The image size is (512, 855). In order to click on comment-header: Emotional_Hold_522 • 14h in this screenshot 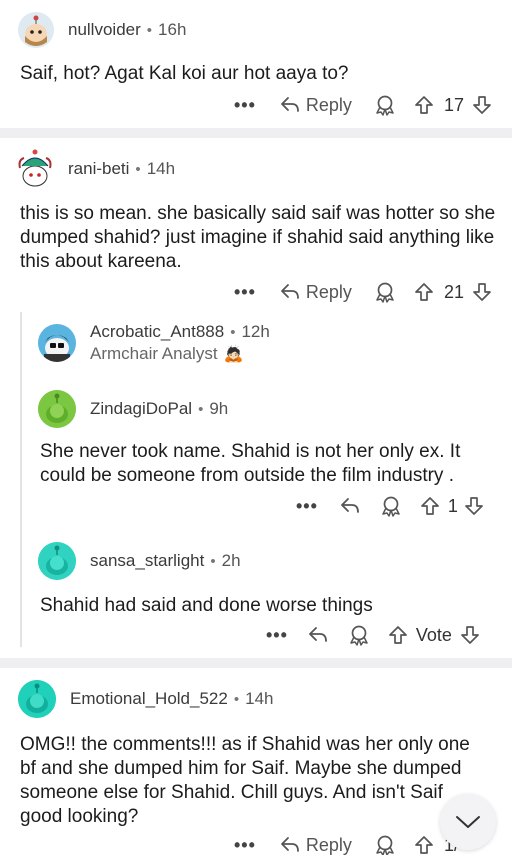, I will do `click(145, 699)`.